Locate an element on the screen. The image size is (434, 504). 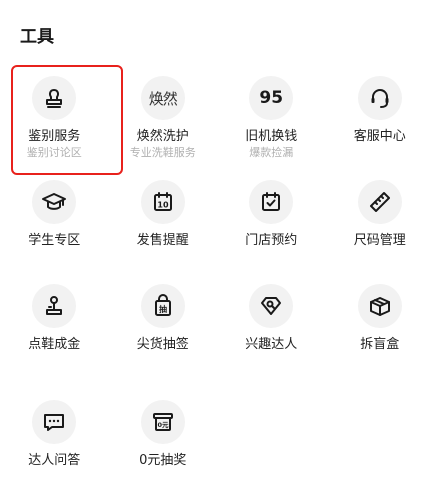
chat-bubble-icon is located at coordinates (54, 422).